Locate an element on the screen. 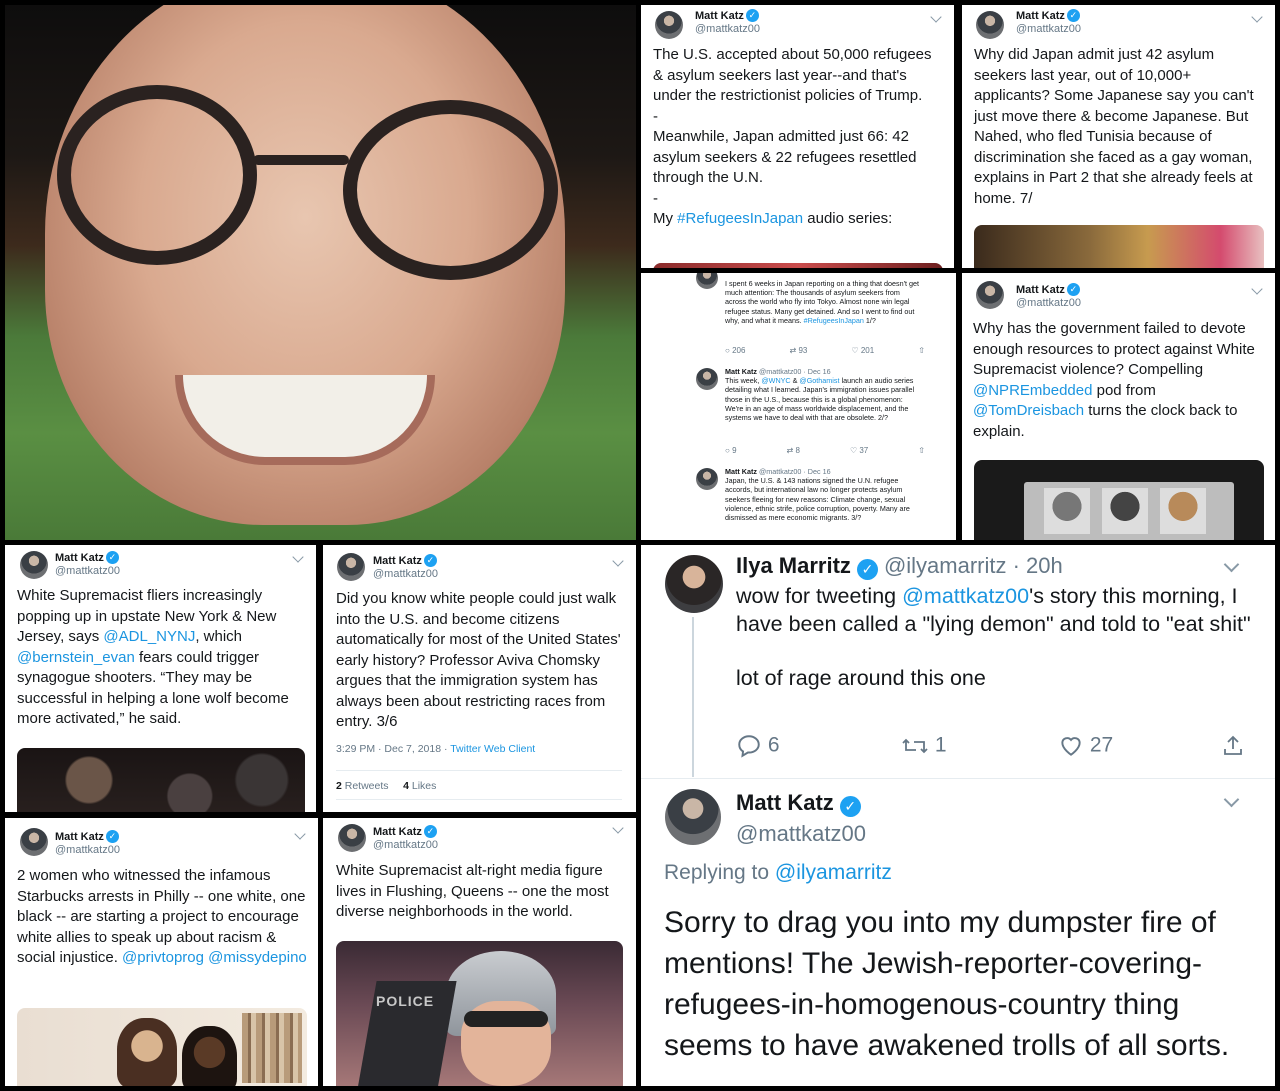  mention-link: @mattkatz00 is located at coordinates (965, 596).